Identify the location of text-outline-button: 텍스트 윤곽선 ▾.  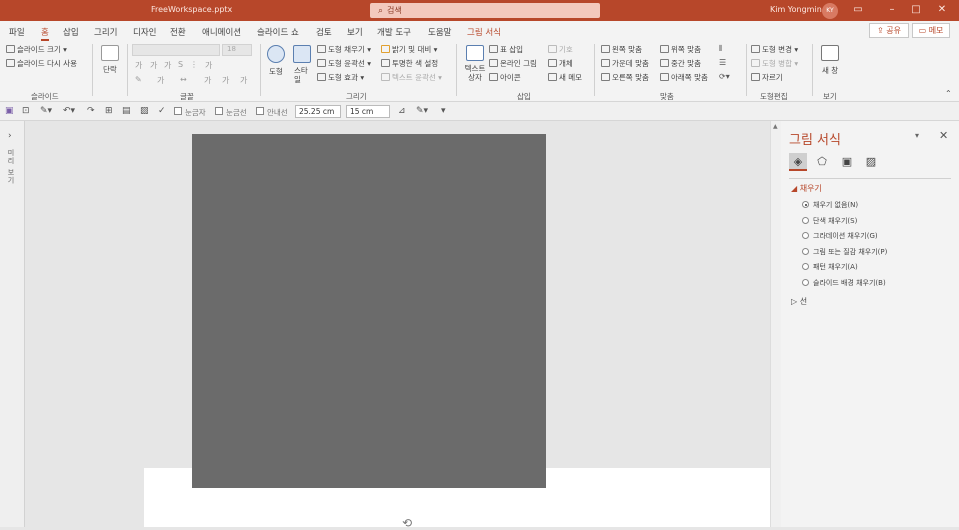
(411, 77).